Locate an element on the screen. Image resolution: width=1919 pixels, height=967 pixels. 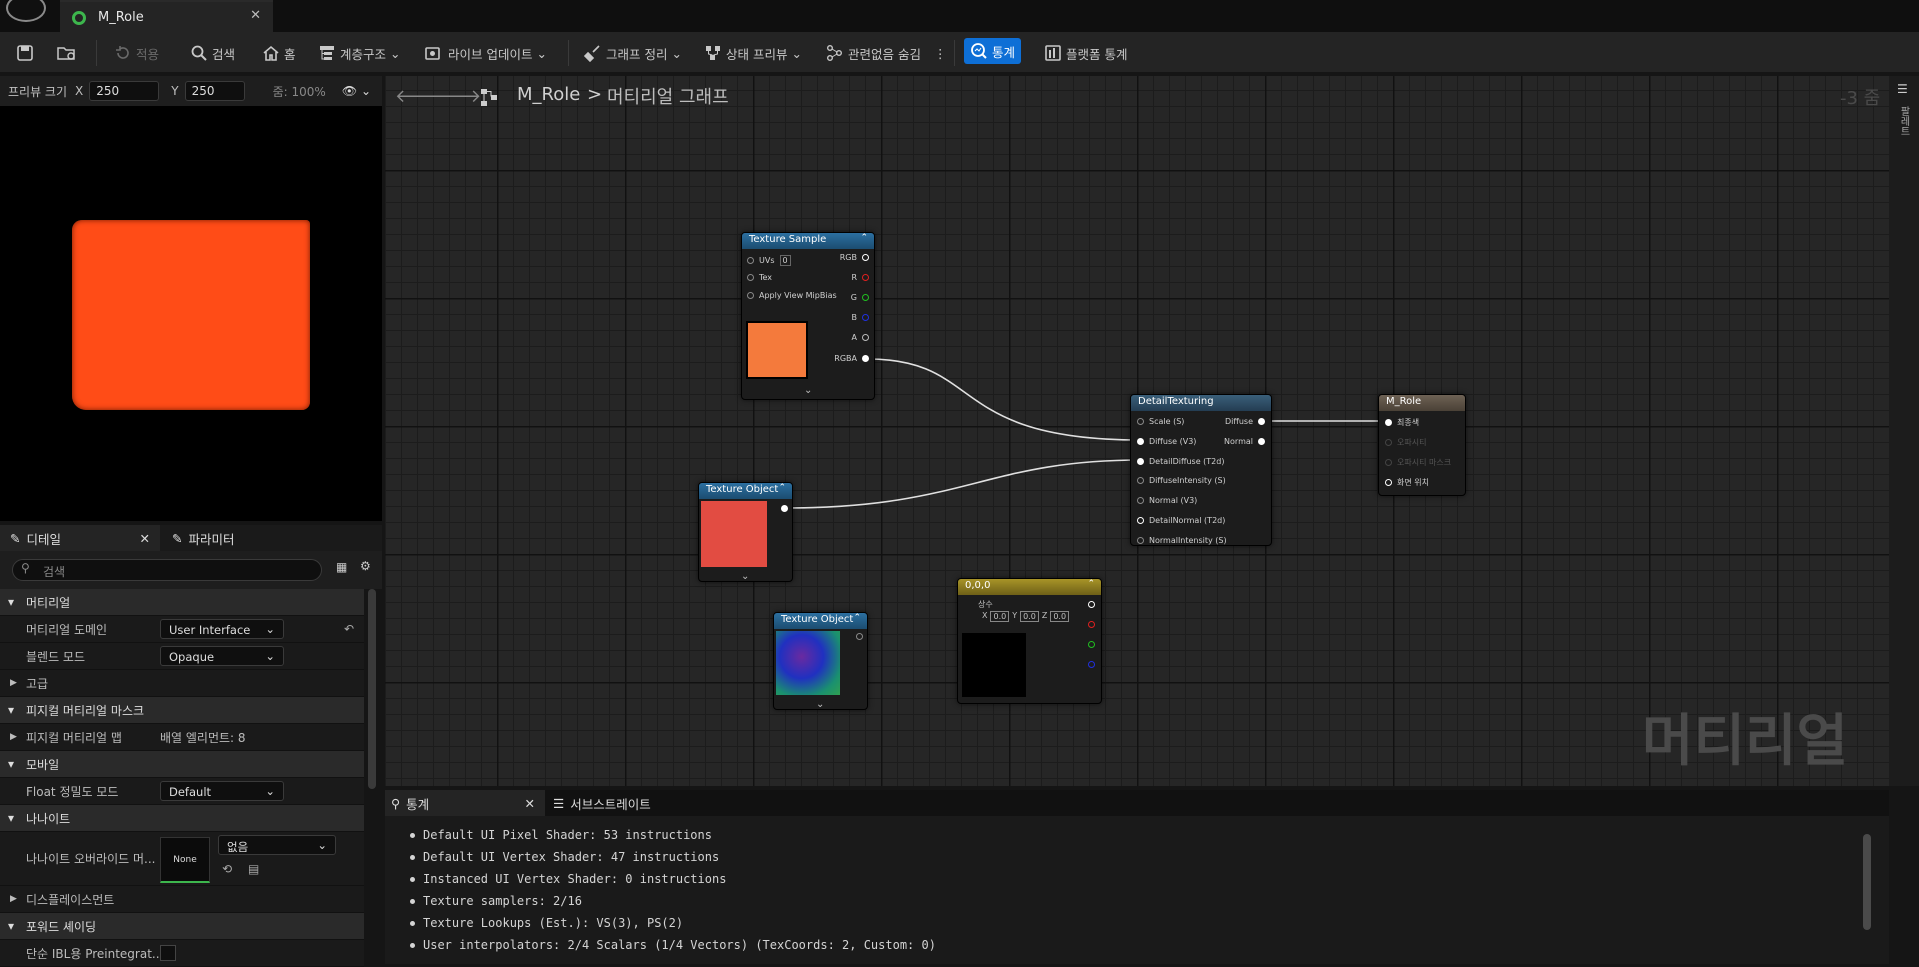
gear-icon: ⚙ is located at coordinates (365, 566).